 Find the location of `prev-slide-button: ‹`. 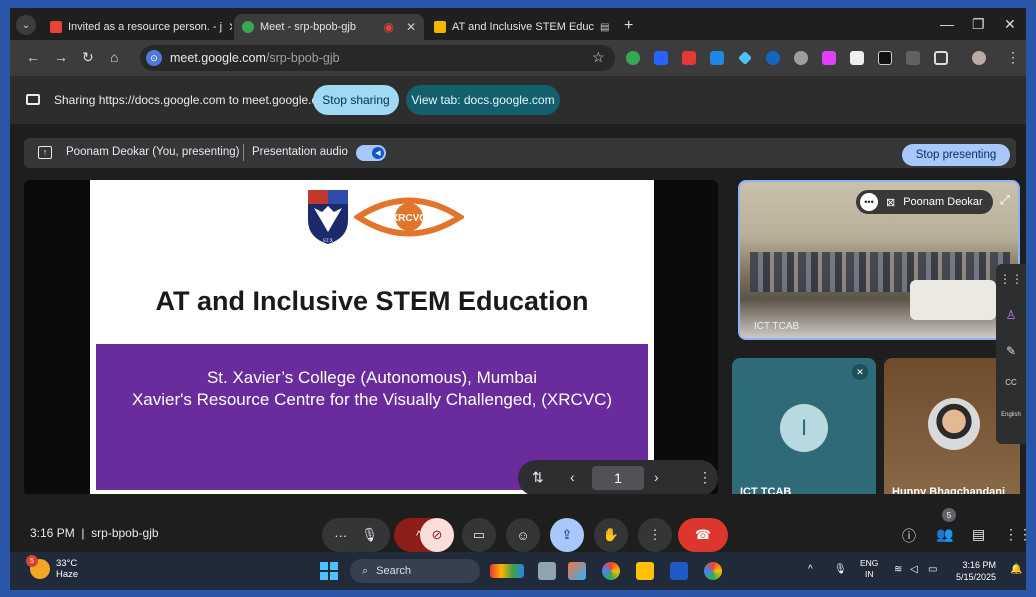

prev-slide-button: ‹ is located at coordinates (572, 477).